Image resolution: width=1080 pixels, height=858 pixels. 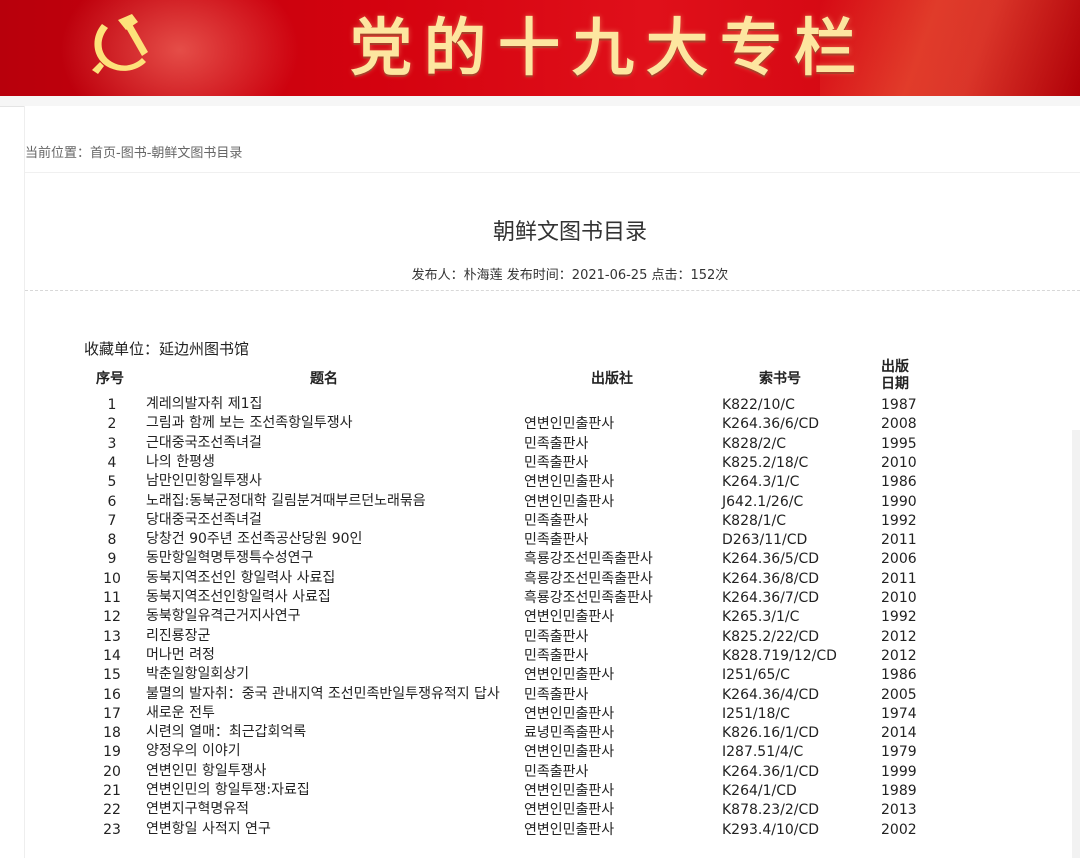 I want to click on row-title: 연변항일 사적지 연구, so click(x=208, y=828).